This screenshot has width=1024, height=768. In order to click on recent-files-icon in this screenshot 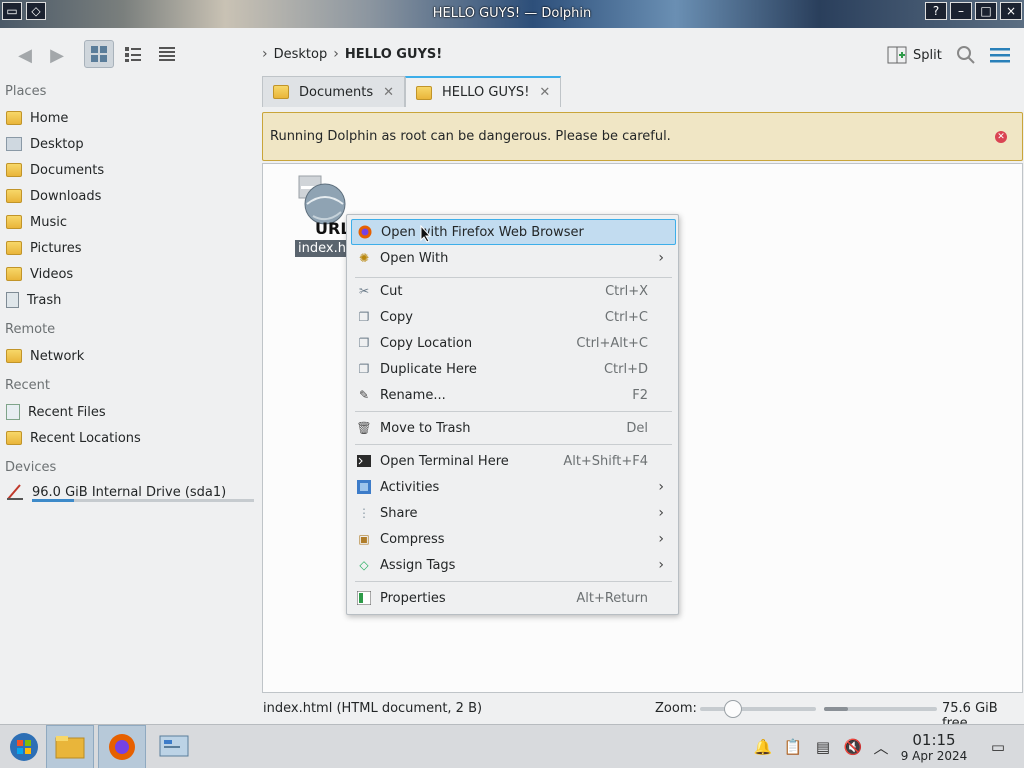, I will do `click(13, 412)`.